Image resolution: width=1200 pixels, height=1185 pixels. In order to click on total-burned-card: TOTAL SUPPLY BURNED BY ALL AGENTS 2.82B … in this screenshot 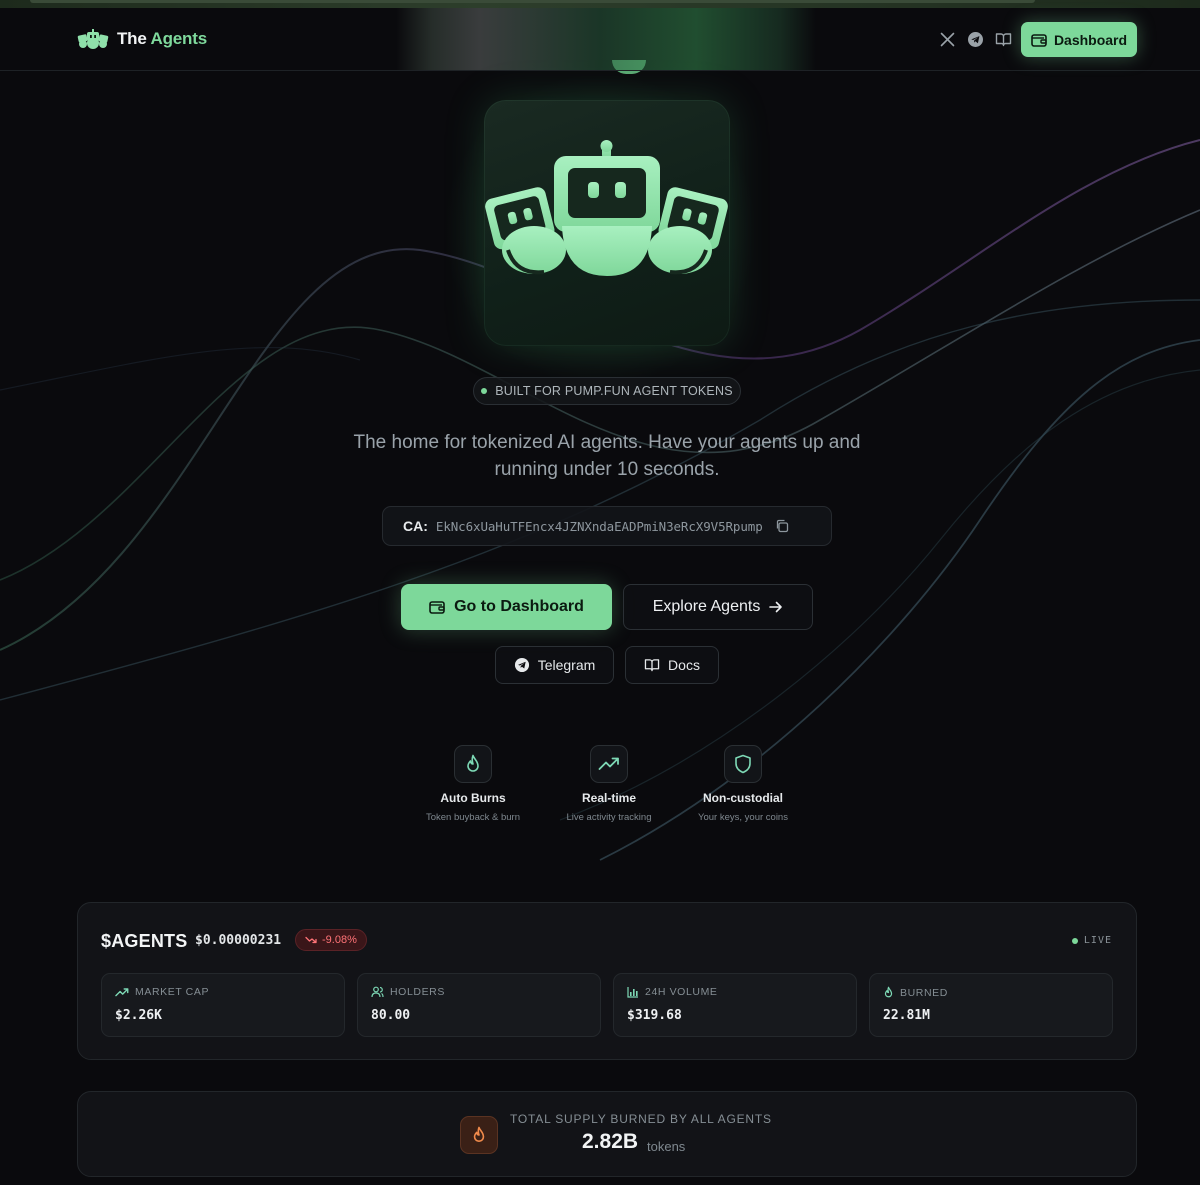, I will do `click(607, 1134)`.